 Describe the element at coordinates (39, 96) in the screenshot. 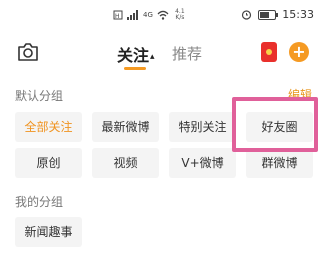

I see `default-group-label: 默认分组` at that location.